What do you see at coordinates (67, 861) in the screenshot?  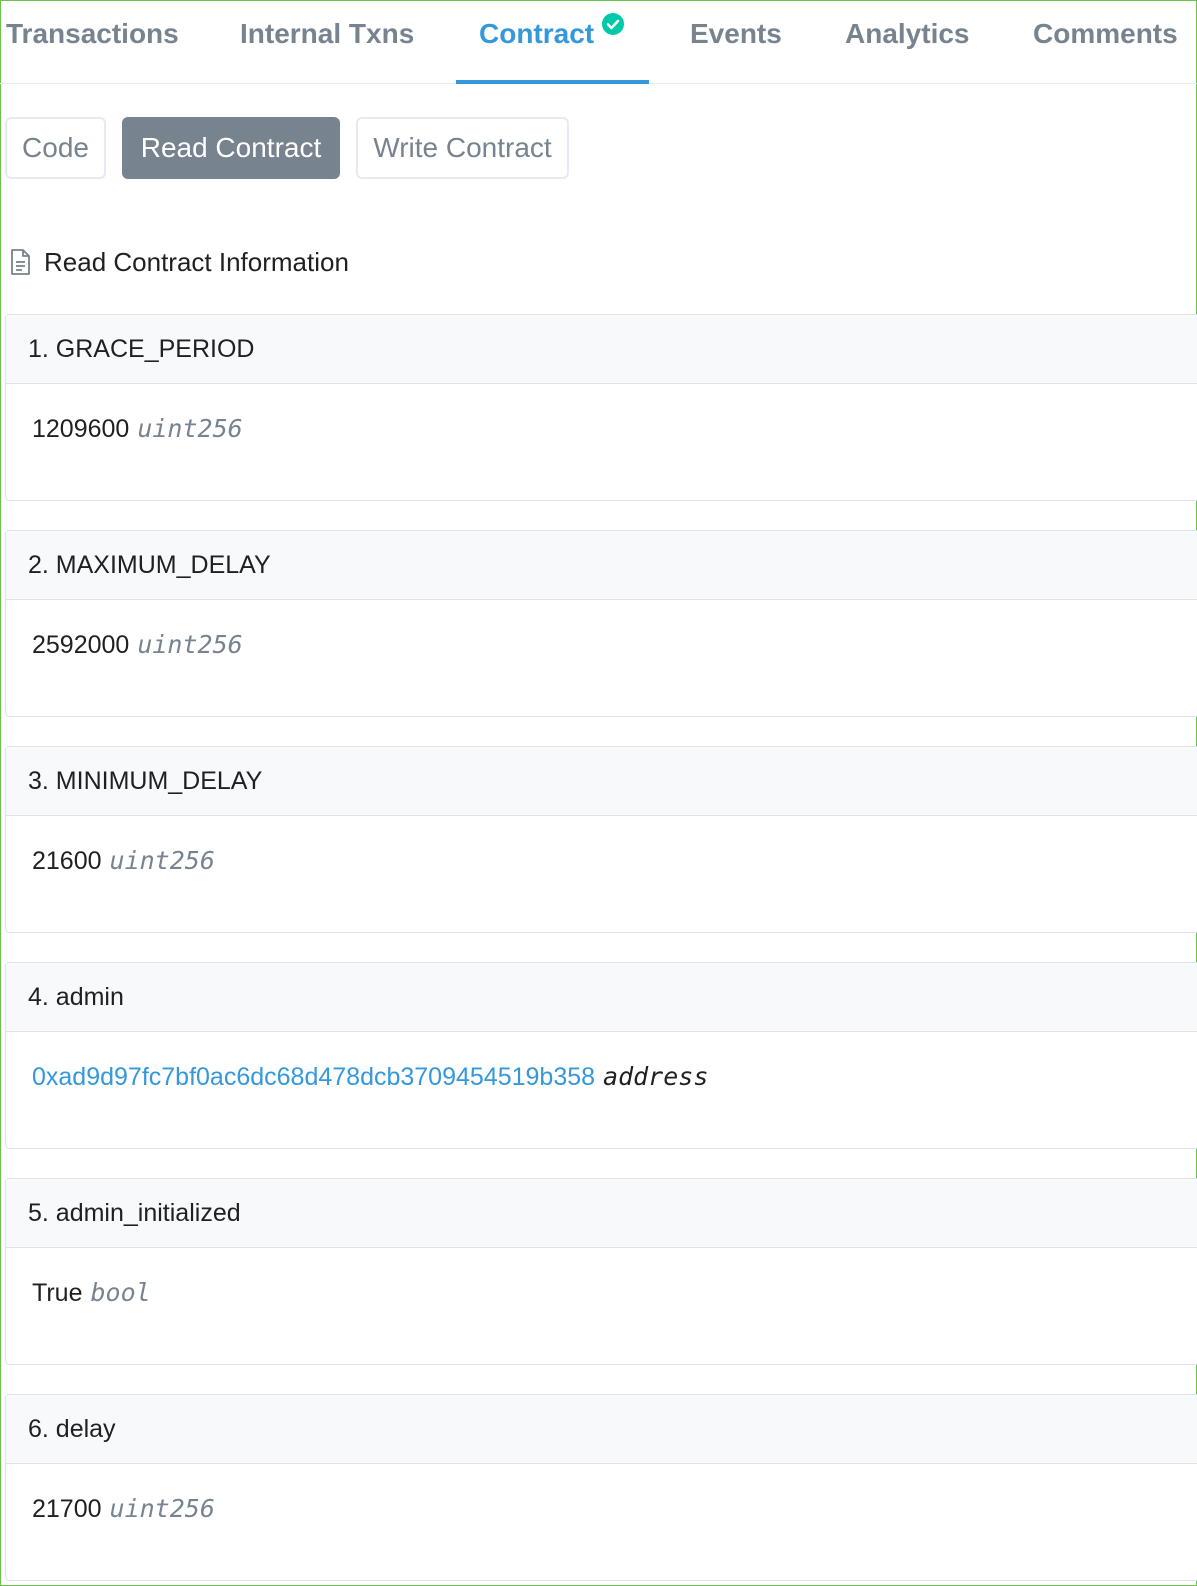 I see `function-value: 21600` at bounding box center [67, 861].